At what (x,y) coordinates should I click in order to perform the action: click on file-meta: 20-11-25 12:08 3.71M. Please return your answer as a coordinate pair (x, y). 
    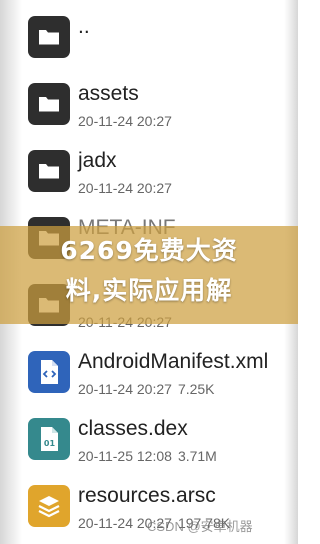
    Looking at the image, I should click on (147, 456).